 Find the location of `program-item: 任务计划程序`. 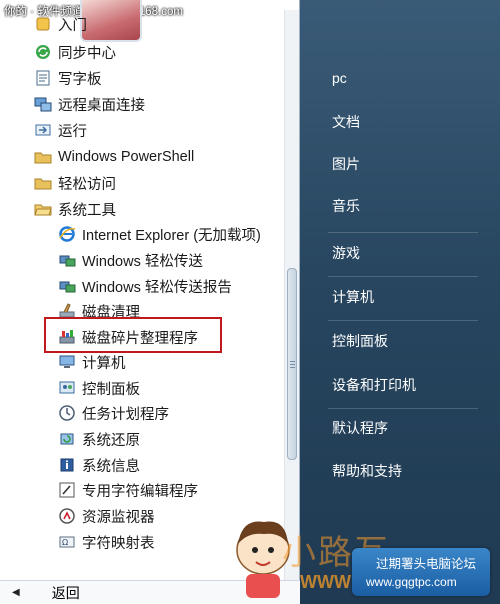

program-item: 任务计划程序 is located at coordinates (113, 413).